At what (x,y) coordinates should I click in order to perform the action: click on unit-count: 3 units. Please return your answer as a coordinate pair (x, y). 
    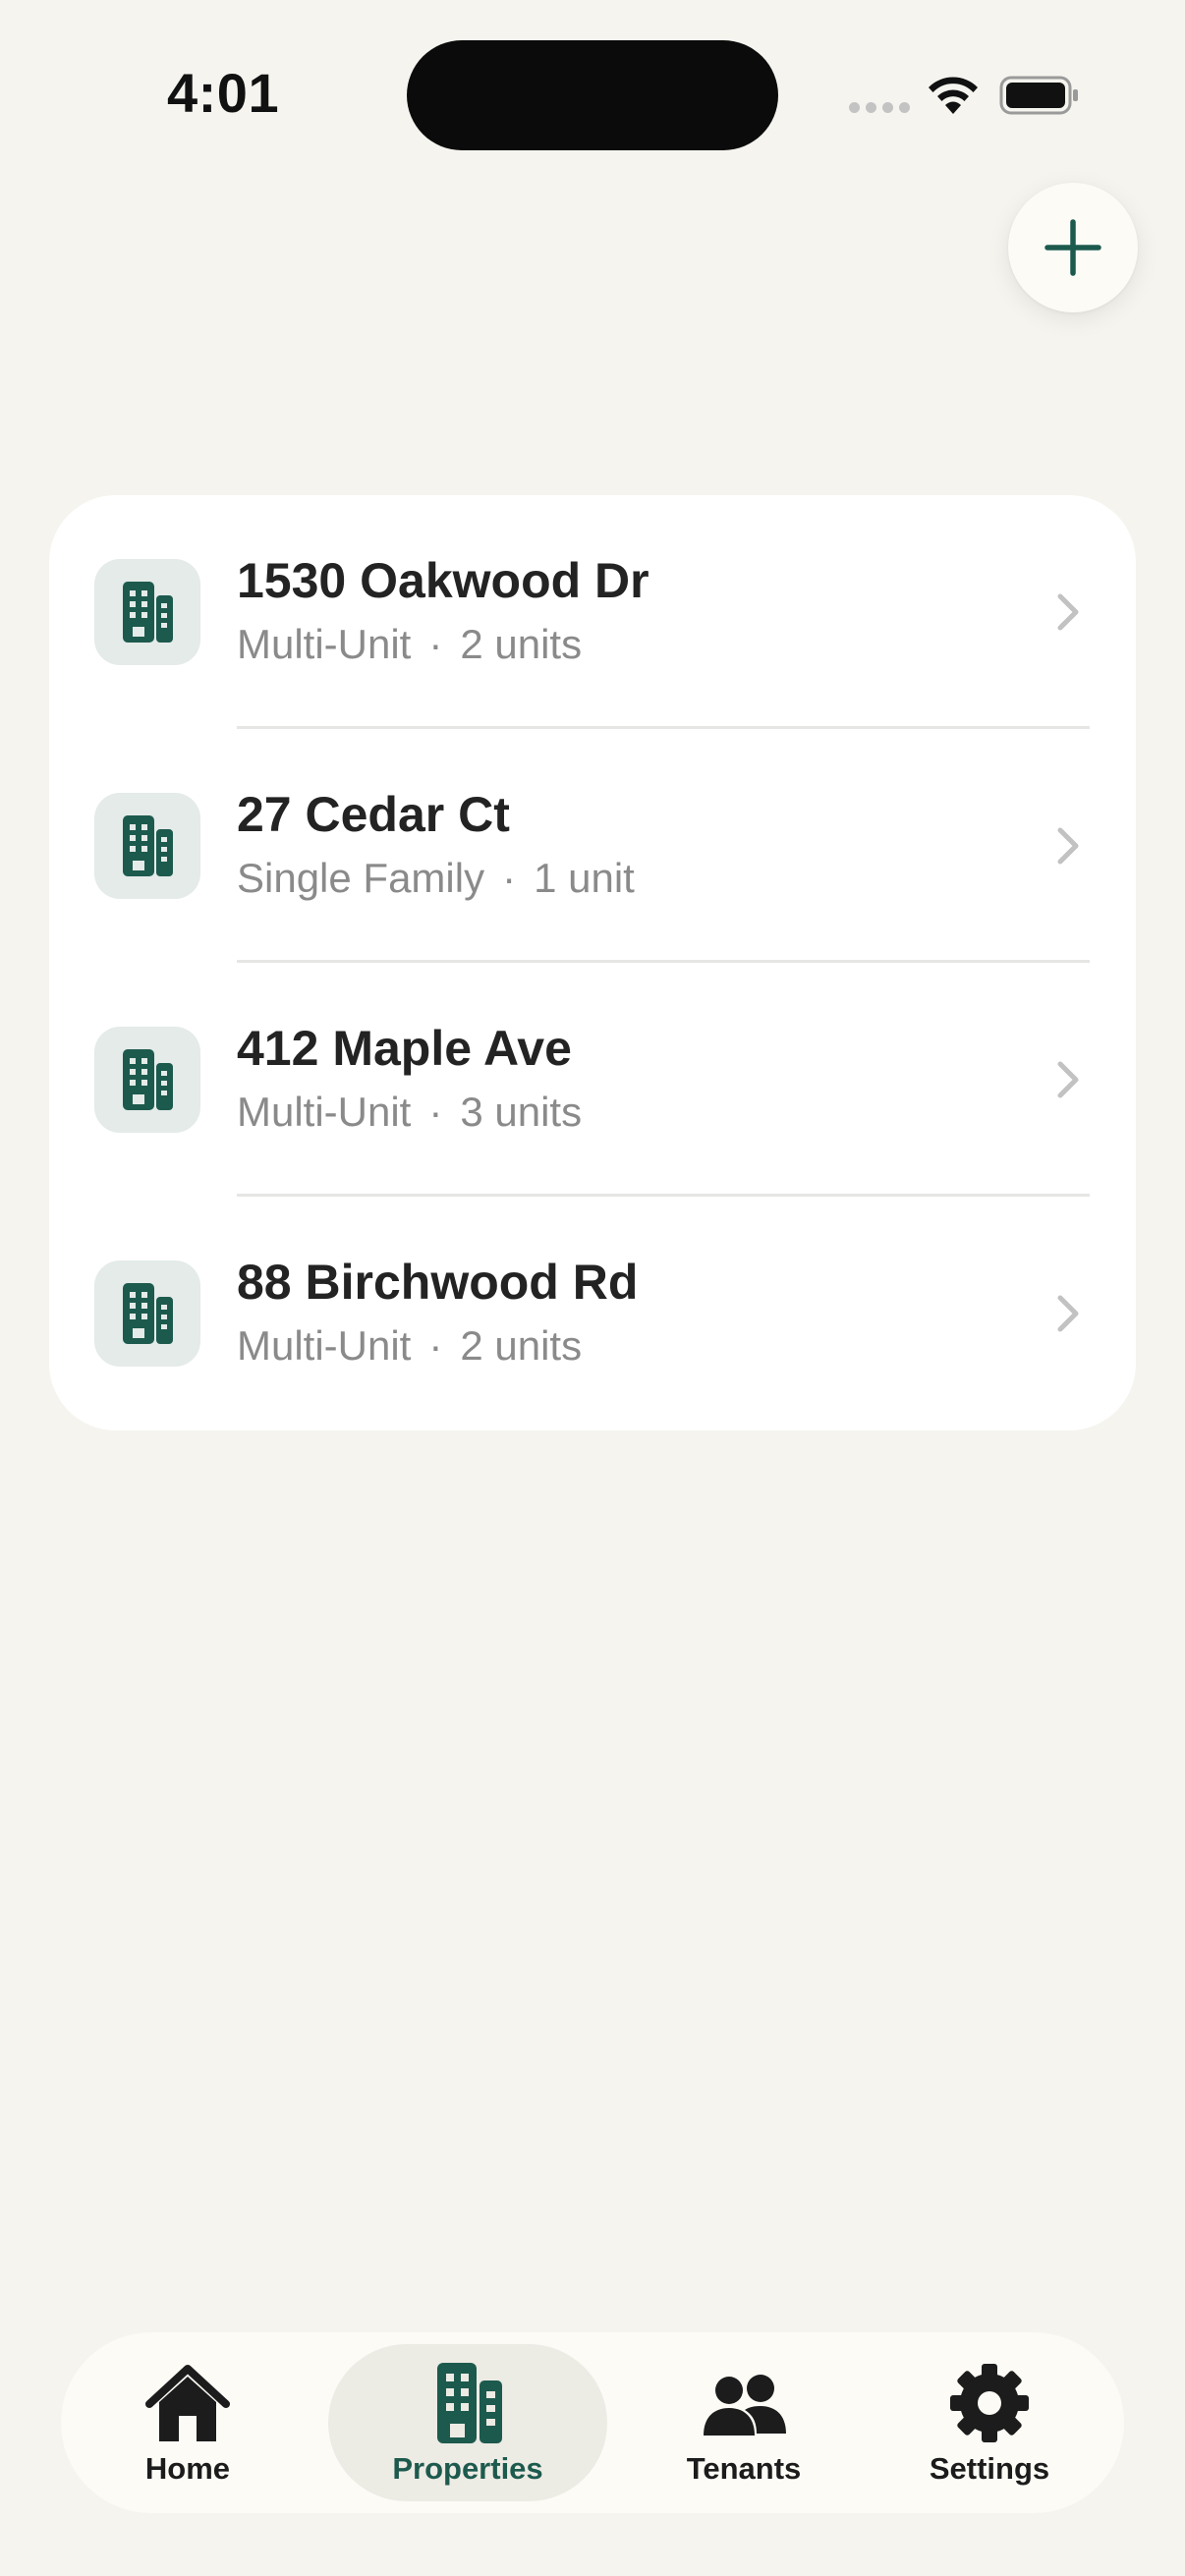
    Looking at the image, I should click on (521, 1112).